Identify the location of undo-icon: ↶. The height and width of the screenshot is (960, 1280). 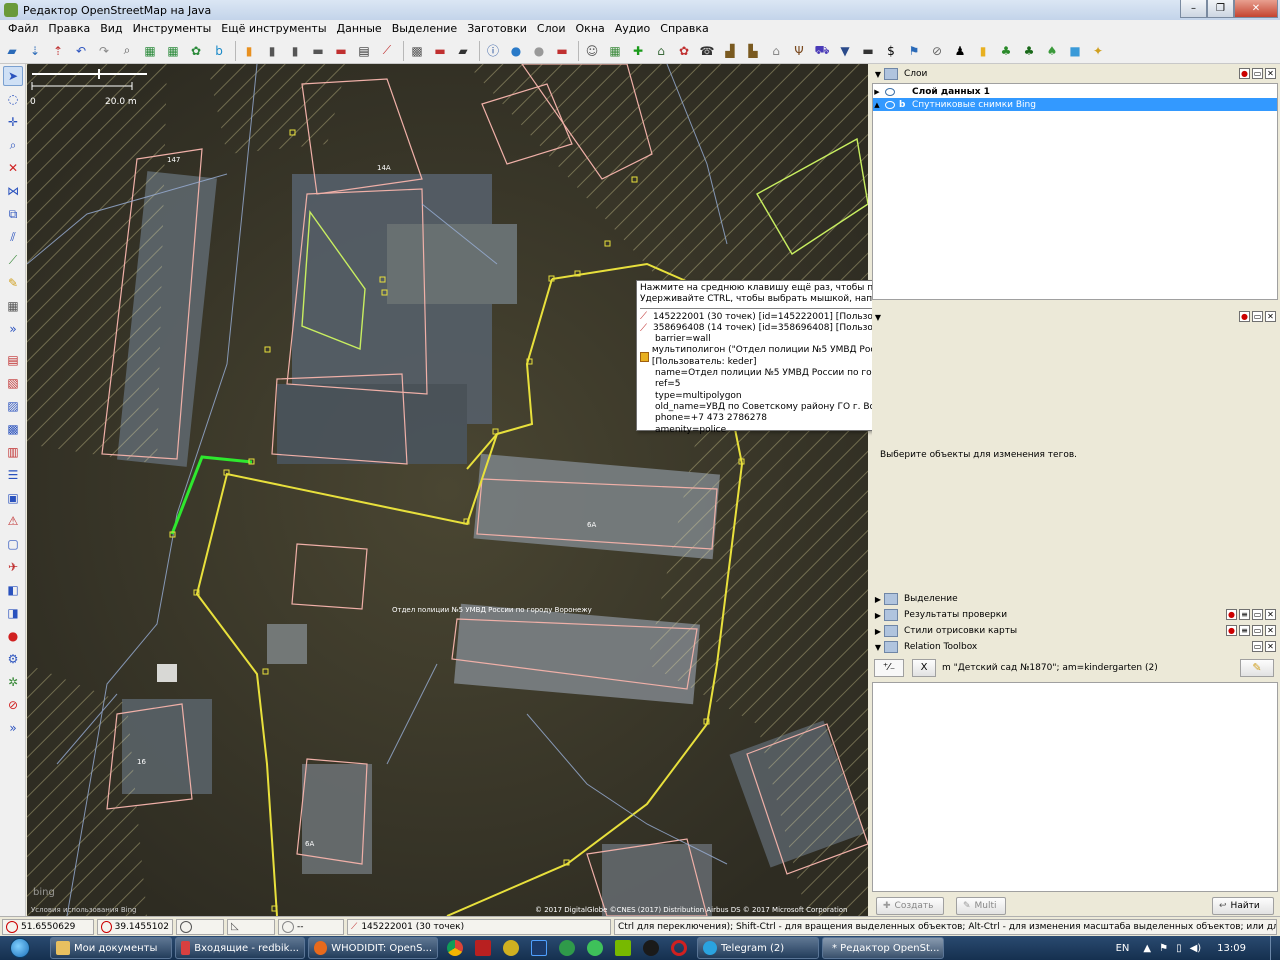
(81, 51).